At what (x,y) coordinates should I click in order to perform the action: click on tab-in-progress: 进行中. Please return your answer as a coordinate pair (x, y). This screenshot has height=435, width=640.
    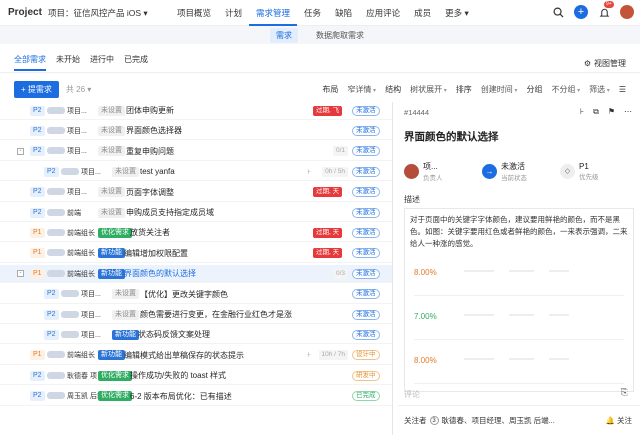
    Looking at the image, I should click on (102, 62).